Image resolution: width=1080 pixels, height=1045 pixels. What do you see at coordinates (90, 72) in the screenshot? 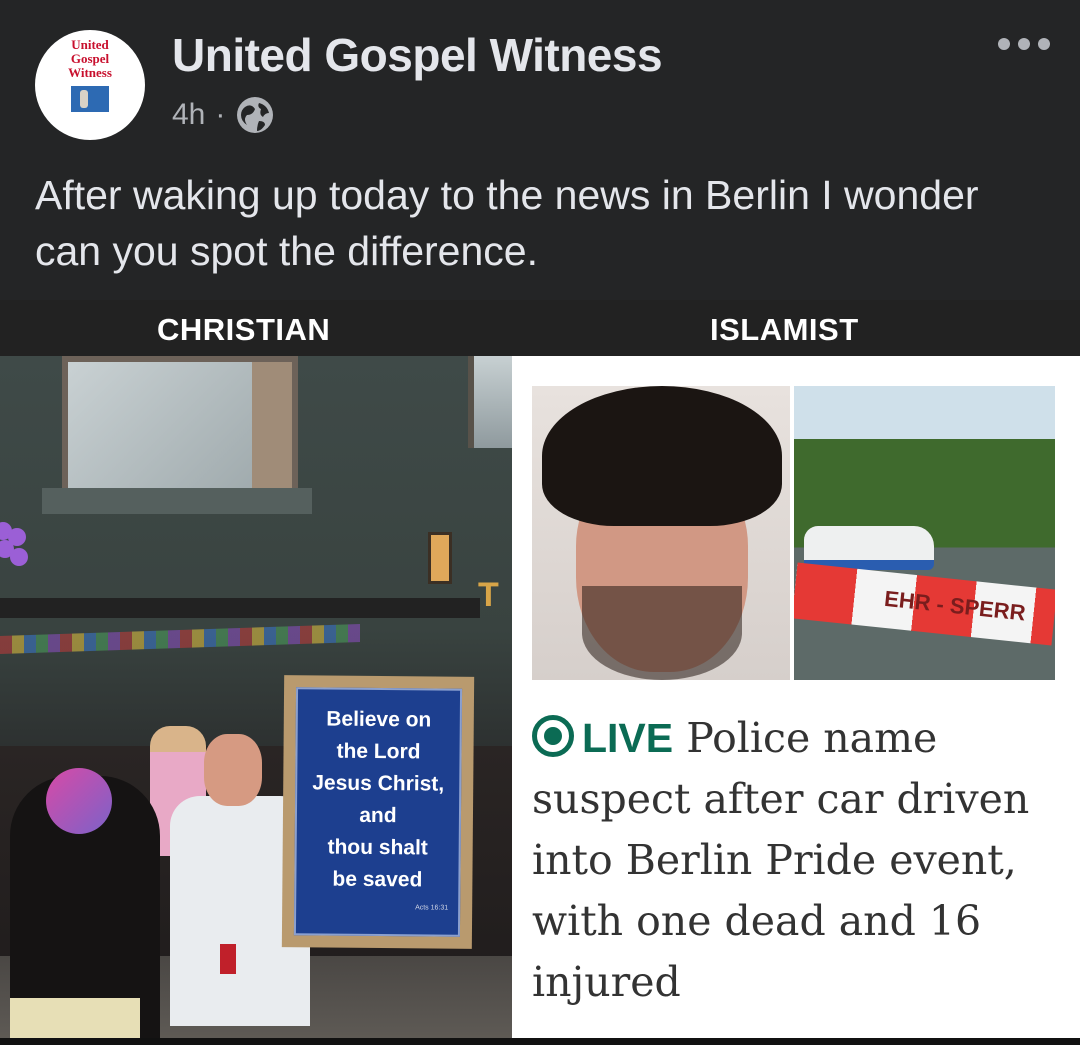
I see `avatar-text-line-3: Witness` at bounding box center [90, 72].